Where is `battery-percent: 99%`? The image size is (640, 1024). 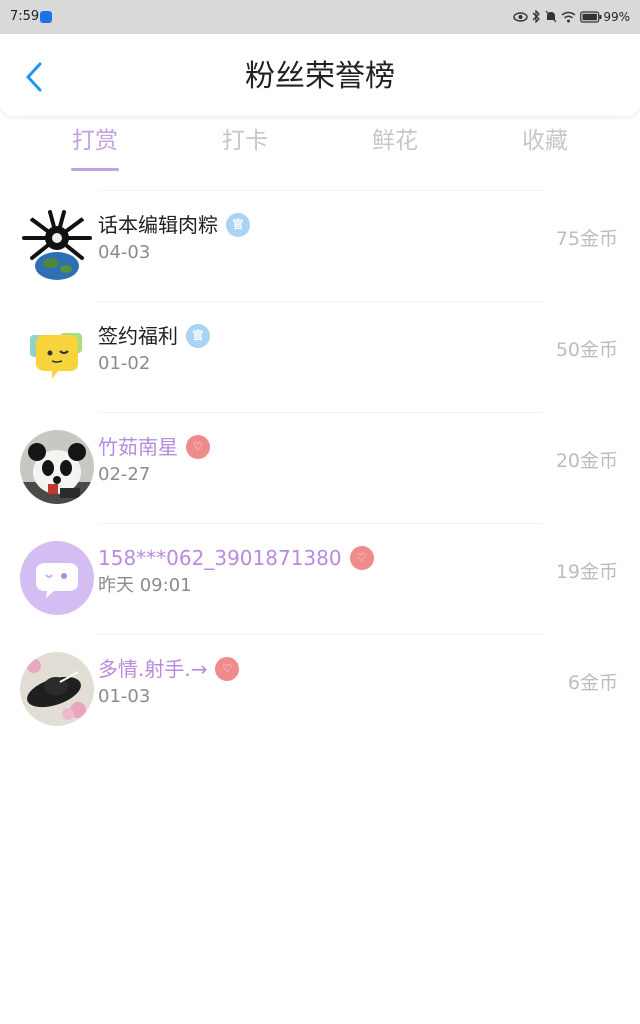 battery-percent: 99% is located at coordinates (616, 17).